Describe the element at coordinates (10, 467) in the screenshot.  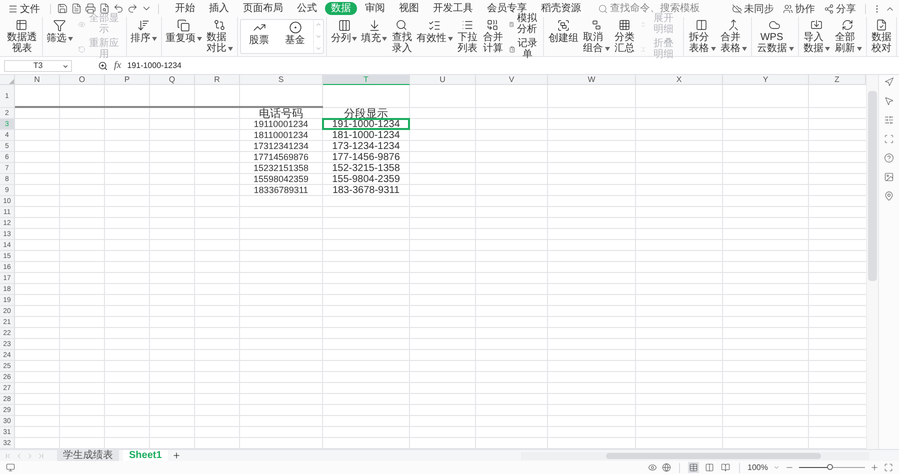
I see `monitor-icon` at that location.